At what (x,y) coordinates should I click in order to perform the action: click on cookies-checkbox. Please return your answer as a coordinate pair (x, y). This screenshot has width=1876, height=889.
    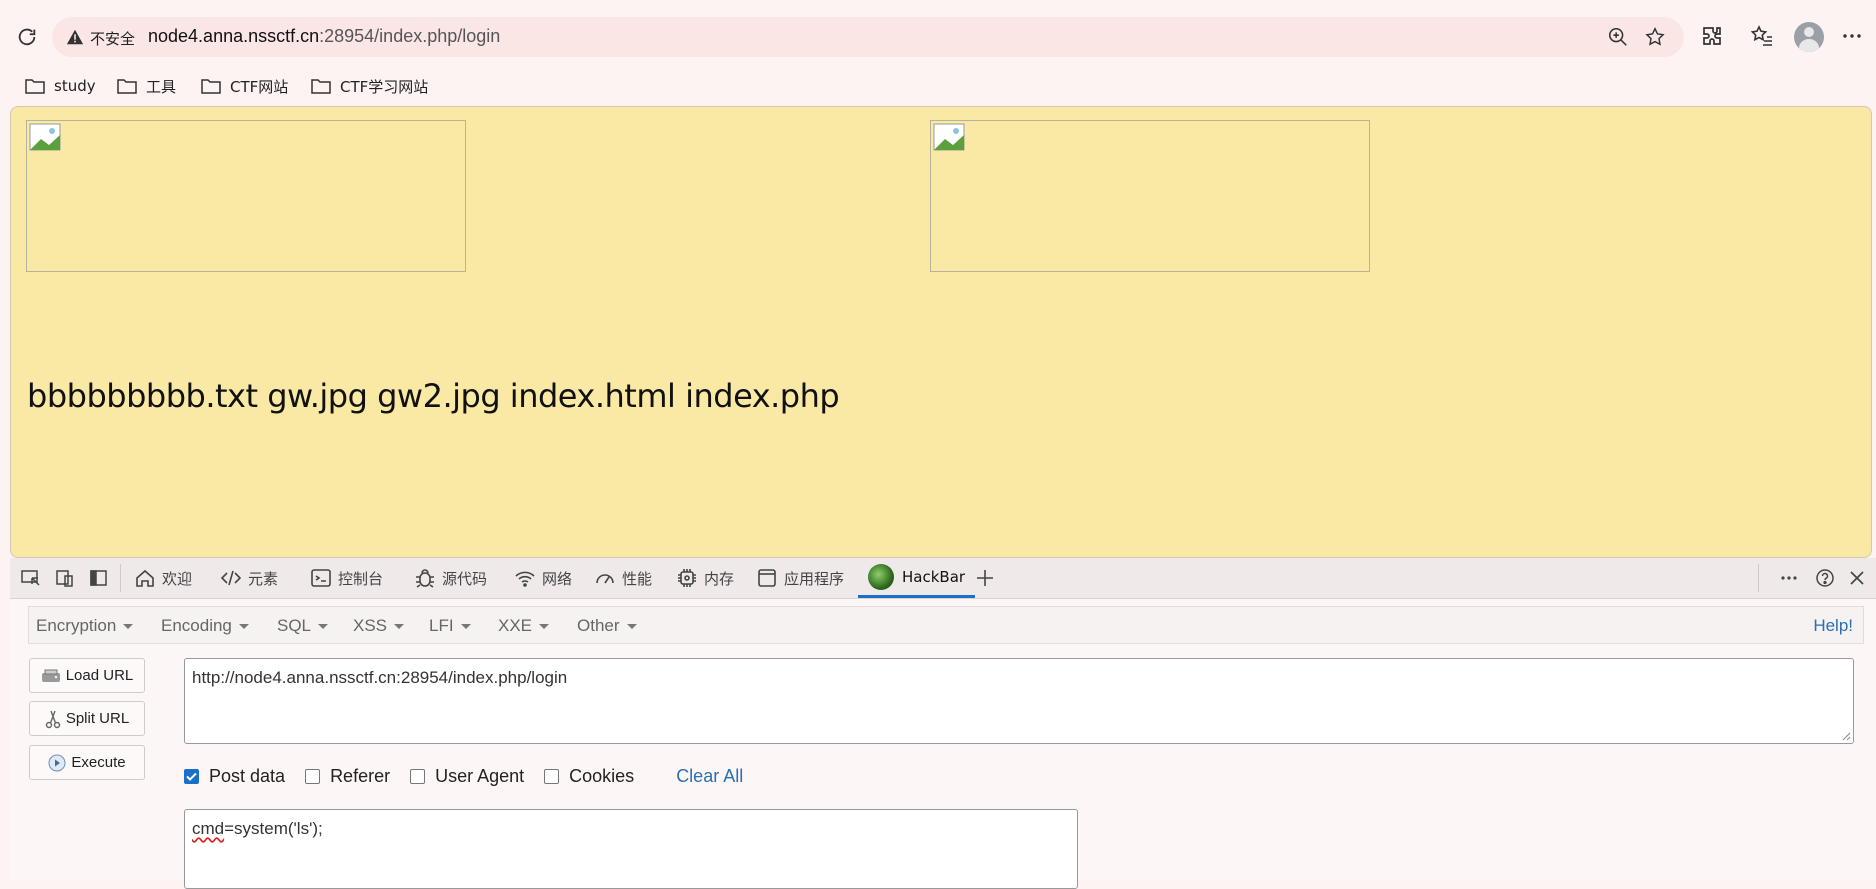
    Looking at the image, I should click on (552, 776).